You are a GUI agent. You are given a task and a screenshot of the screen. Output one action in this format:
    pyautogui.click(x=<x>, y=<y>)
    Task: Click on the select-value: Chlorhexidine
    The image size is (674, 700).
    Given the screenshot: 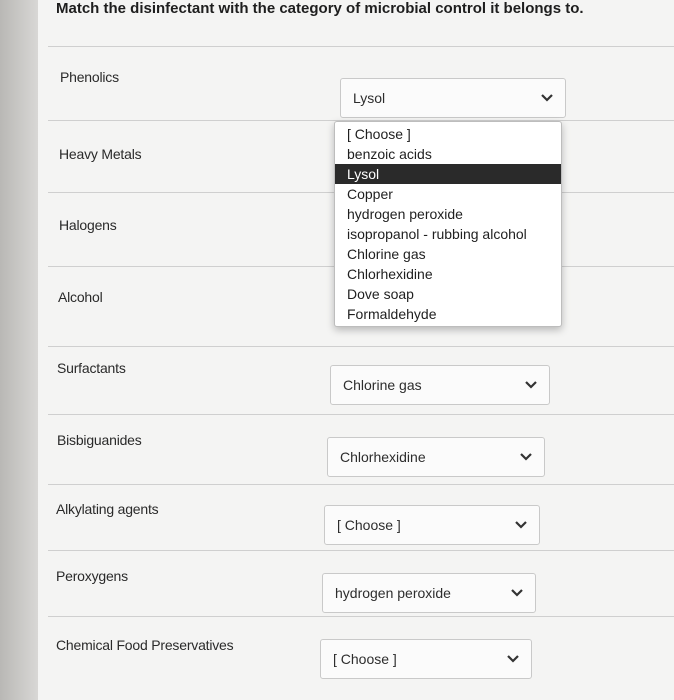 What is the action you would take?
    pyautogui.click(x=383, y=457)
    